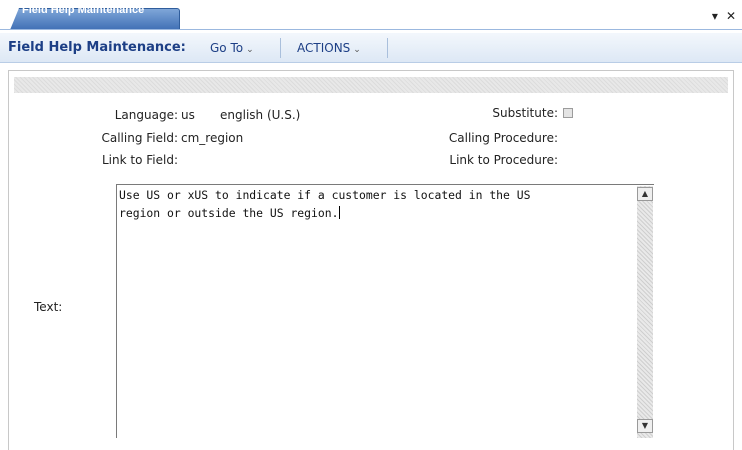 The width and height of the screenshot is (742, 450). Describe the element at coordinates (226, 48) in the screenshot. I see `goto-menu-label: Go To` at that location.